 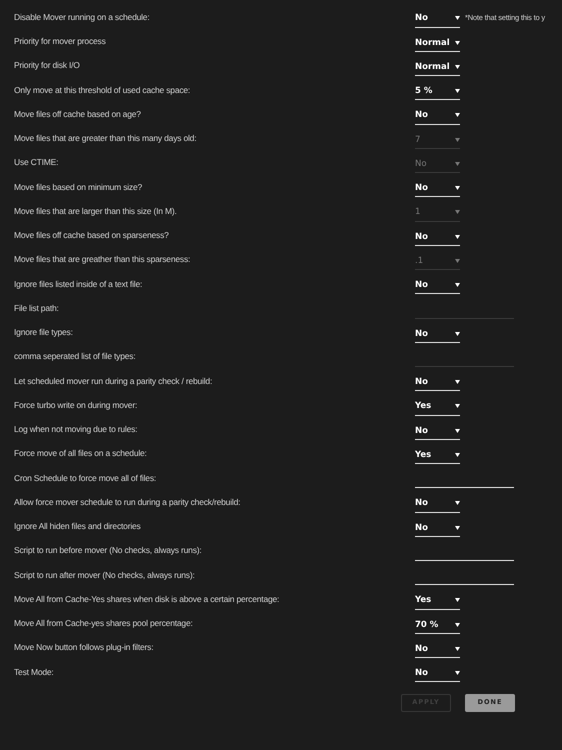 I want to click on setting-label: Move files that are greather than this sparseness:, so click(x=103, y=259).